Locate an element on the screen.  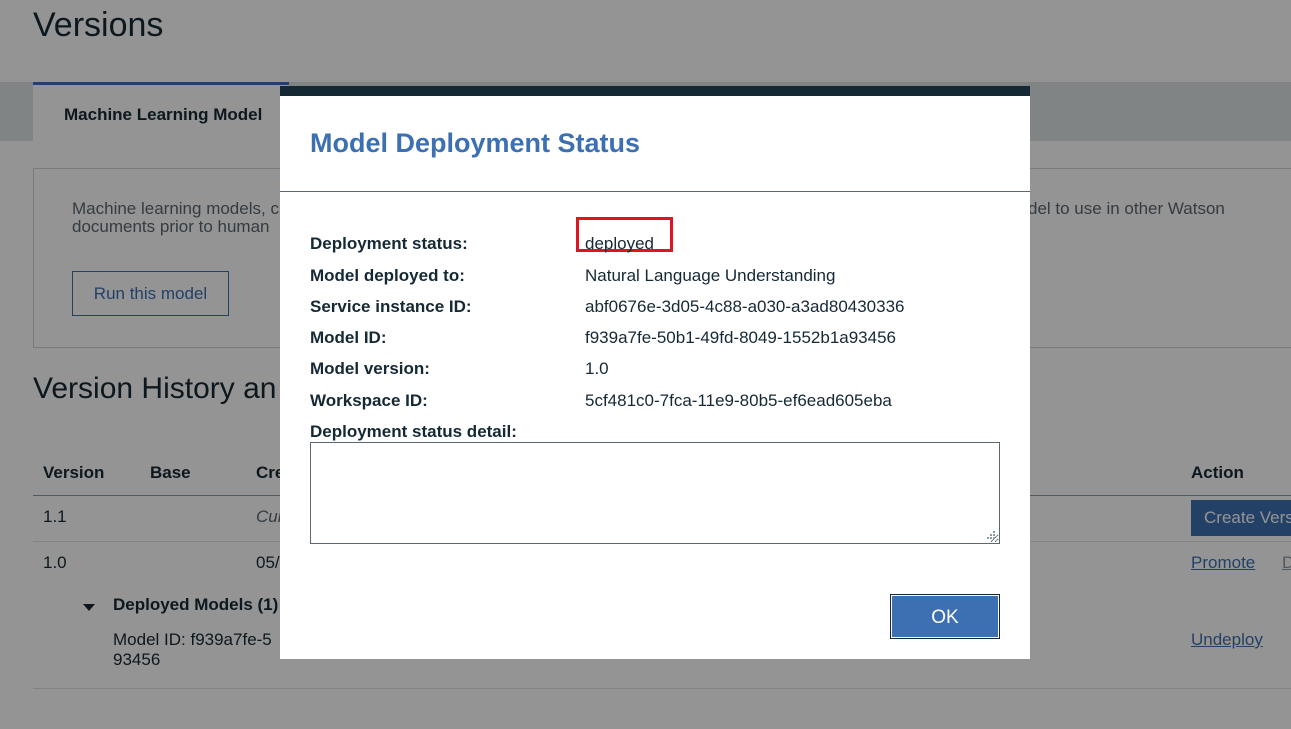
field-value-model-deployed-to: Natural Language Understanding is located at coordinates (710, 275).